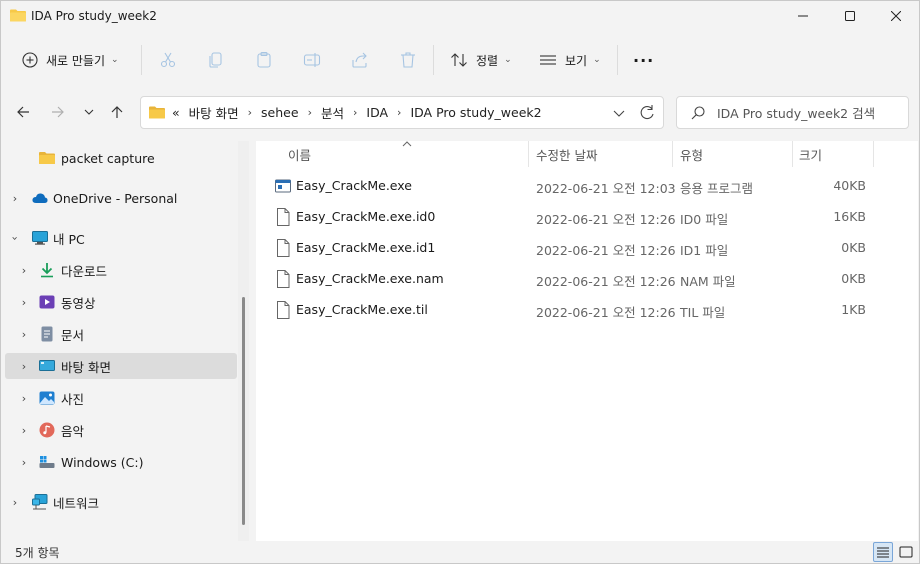 Image resolution: width=920 pixels, height=564 pixels. I want to click on arrow-left-icon, so click(23, 112).